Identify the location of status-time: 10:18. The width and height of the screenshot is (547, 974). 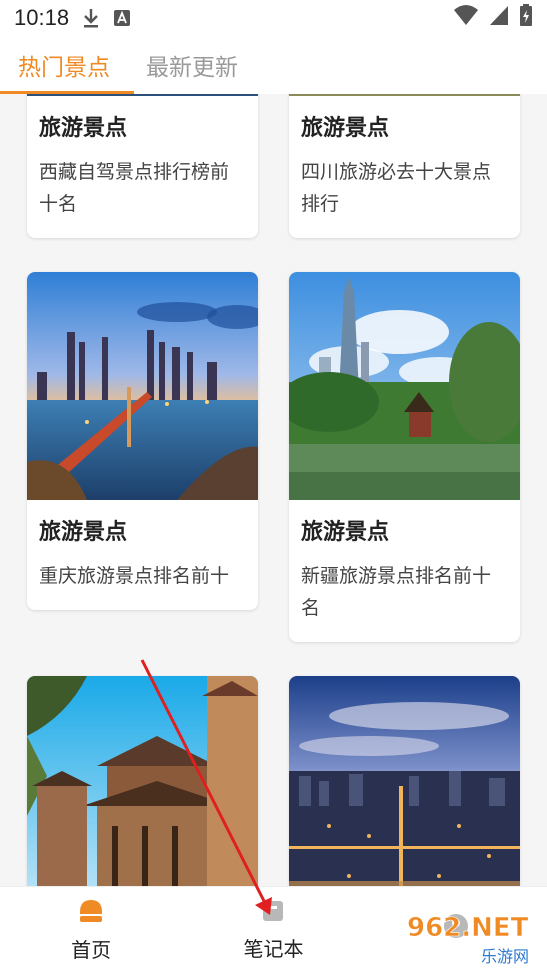
(42, 17).